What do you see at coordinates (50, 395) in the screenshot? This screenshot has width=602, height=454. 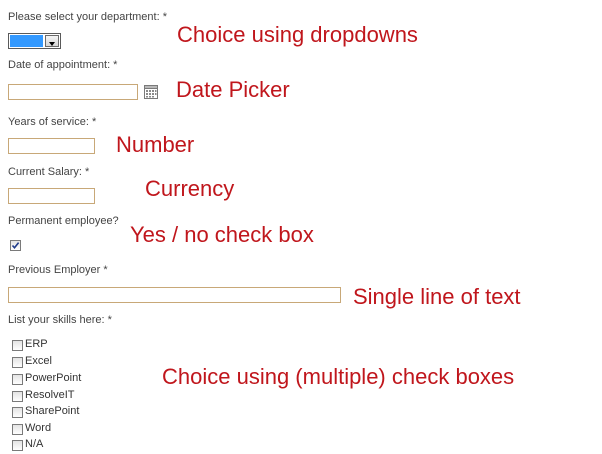 I see `skill-label-resolveit: ResolveIT` at bounding box center [50, 395].